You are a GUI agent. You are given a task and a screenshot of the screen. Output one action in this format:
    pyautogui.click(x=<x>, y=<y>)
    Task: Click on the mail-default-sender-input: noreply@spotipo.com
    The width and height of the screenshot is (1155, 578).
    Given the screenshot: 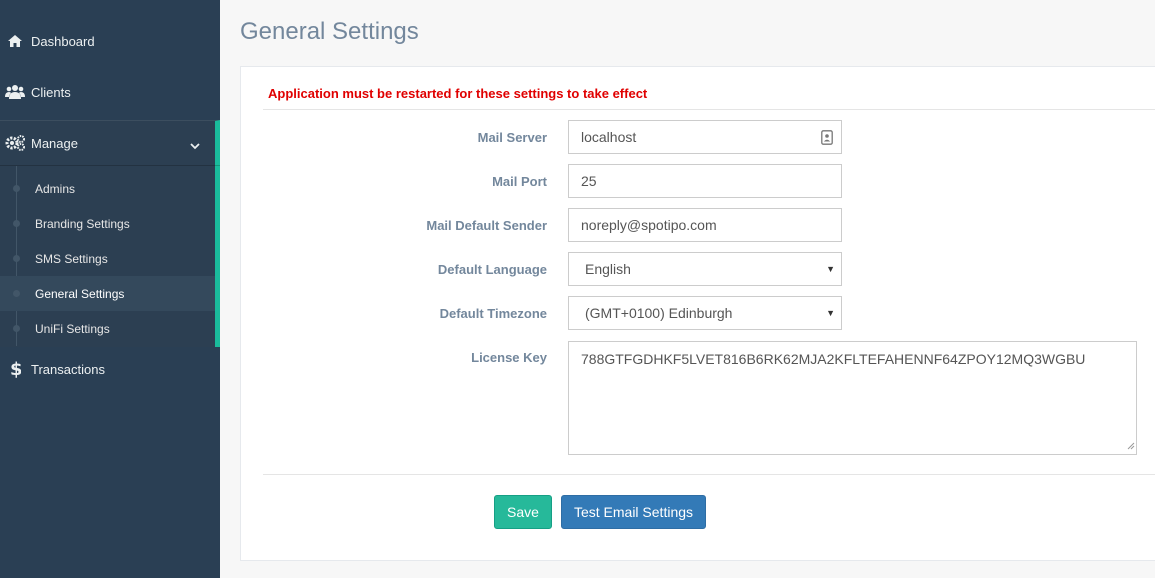 What is the action you would take?
    pyautogui.click(x=705, y=225)
    